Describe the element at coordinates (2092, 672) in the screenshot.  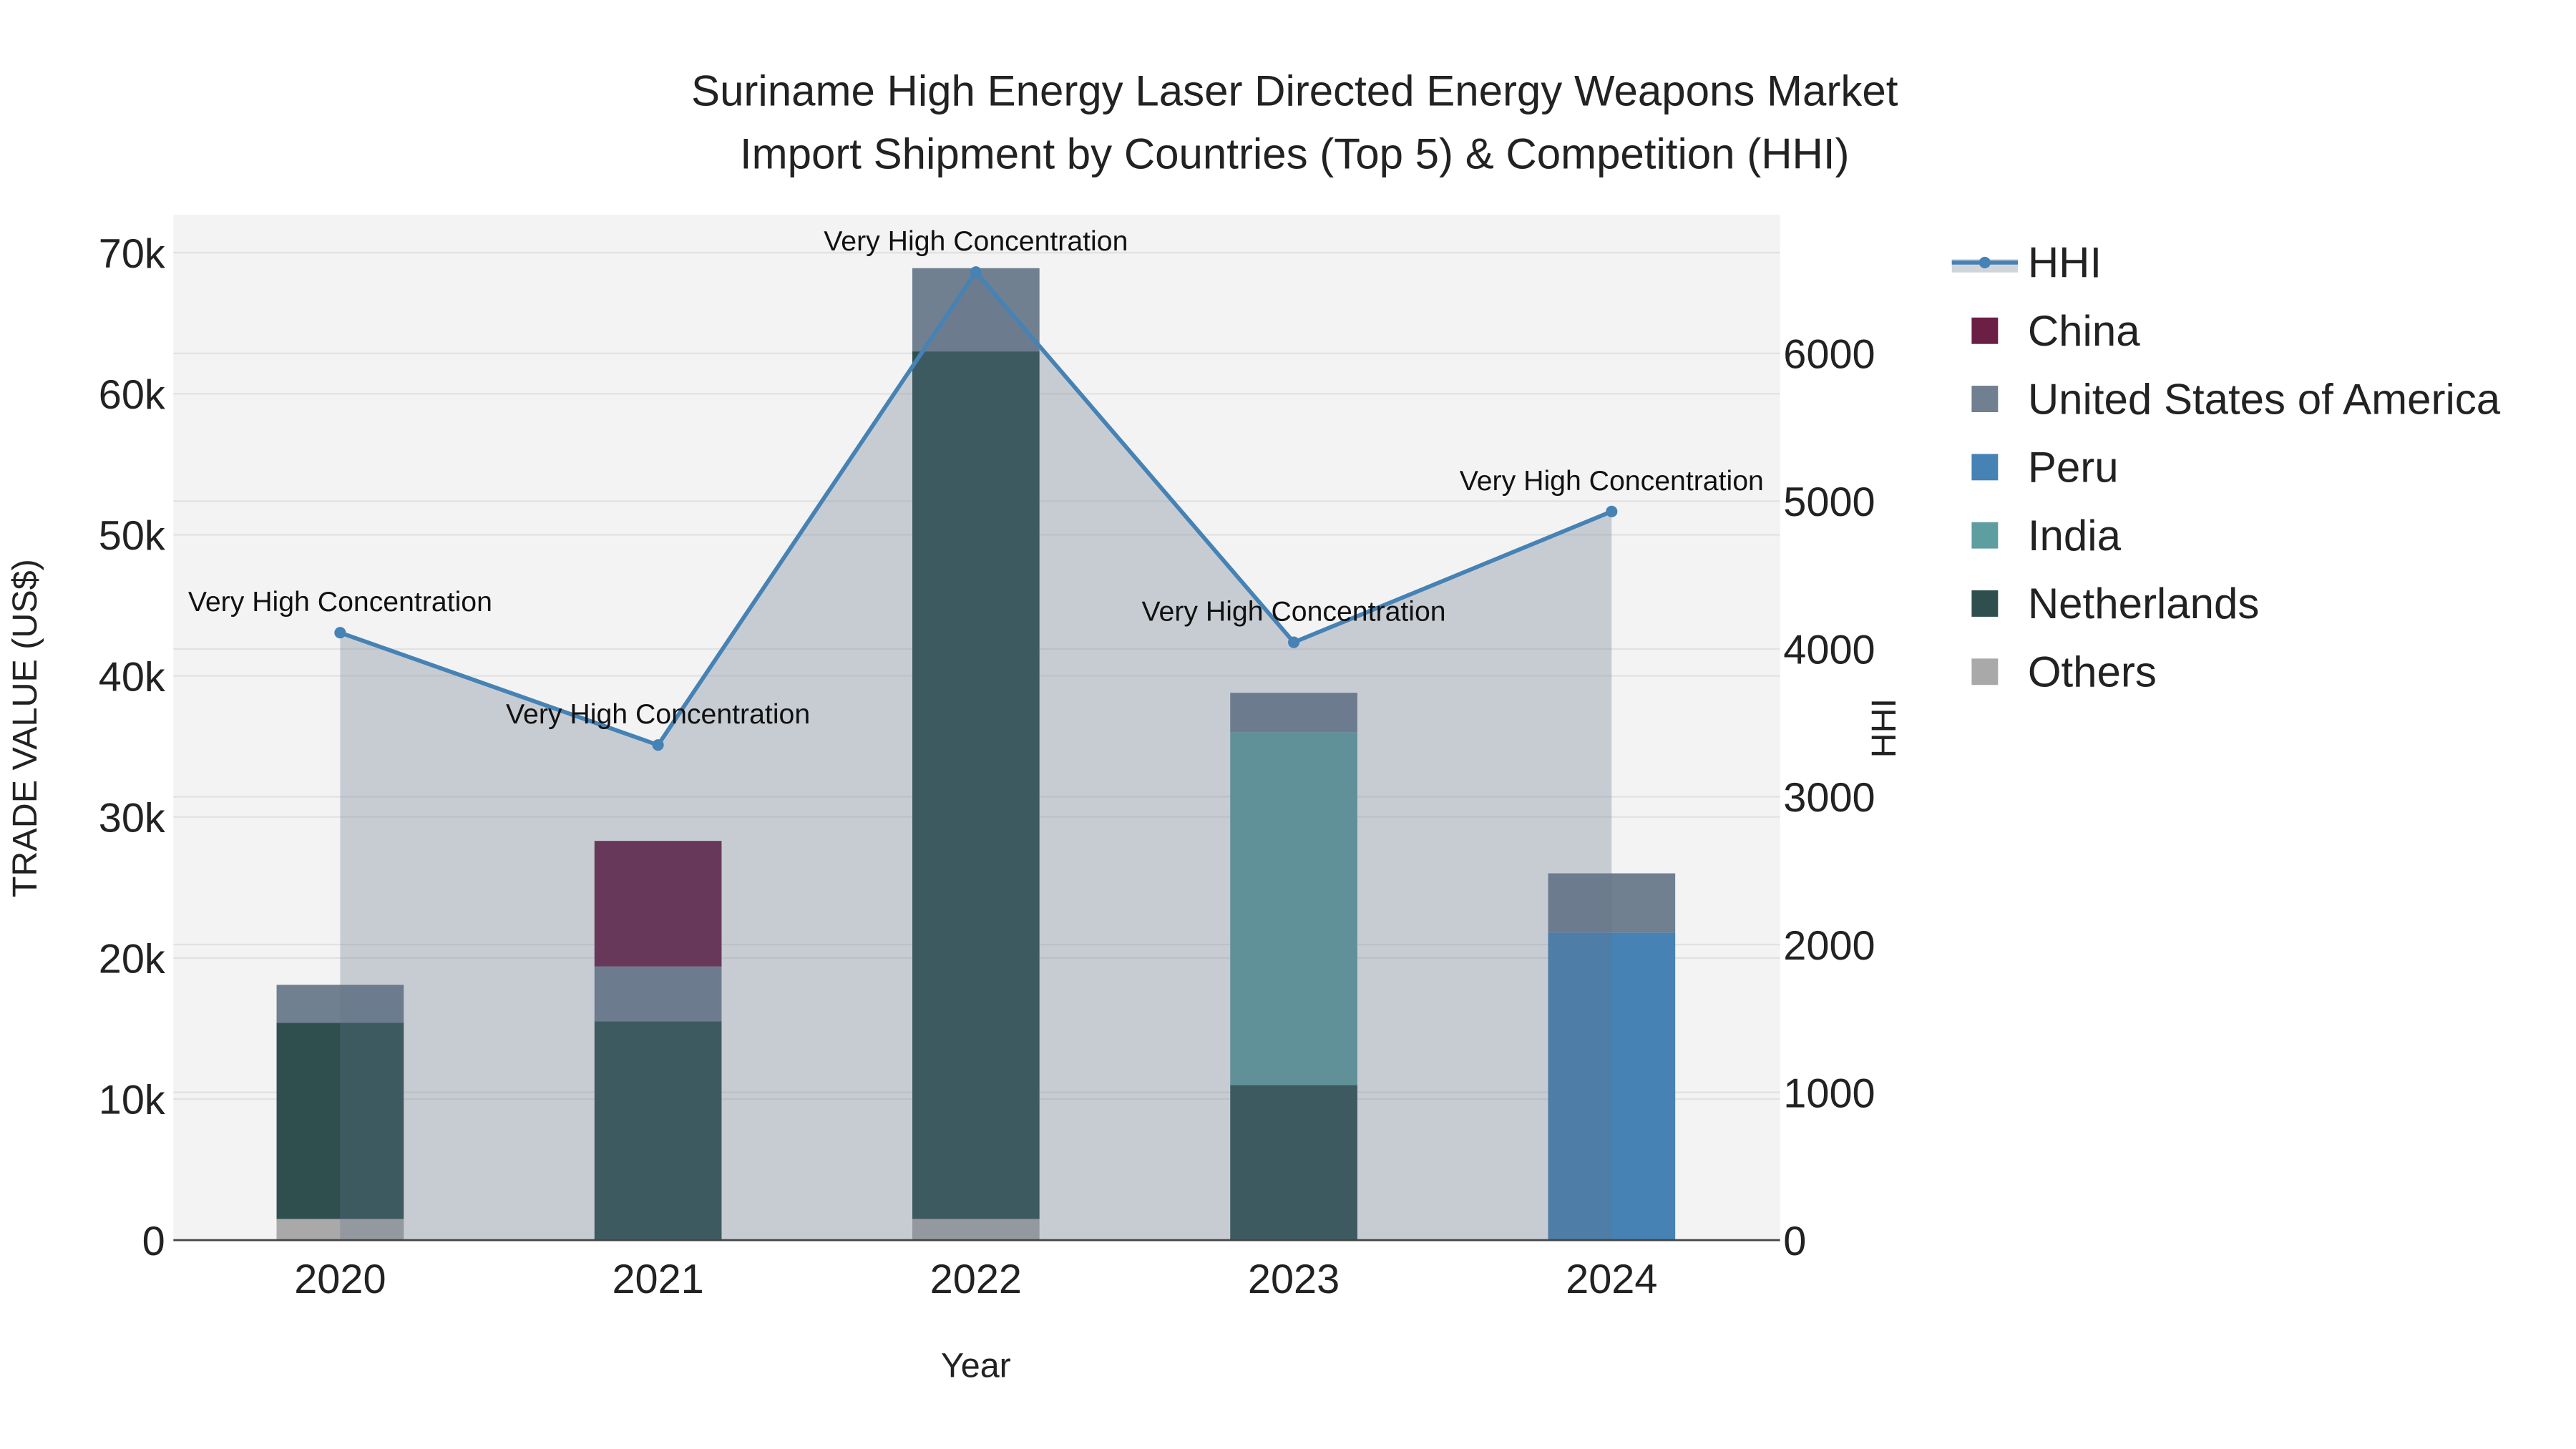
I see `legend-label: Others` at that location.